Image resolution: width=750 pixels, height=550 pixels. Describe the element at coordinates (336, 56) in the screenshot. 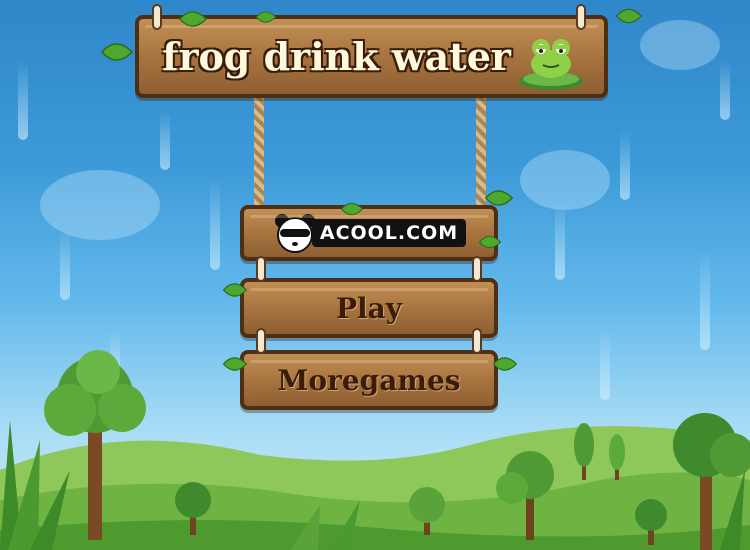

I see `game-title: frog drink water` at that location.